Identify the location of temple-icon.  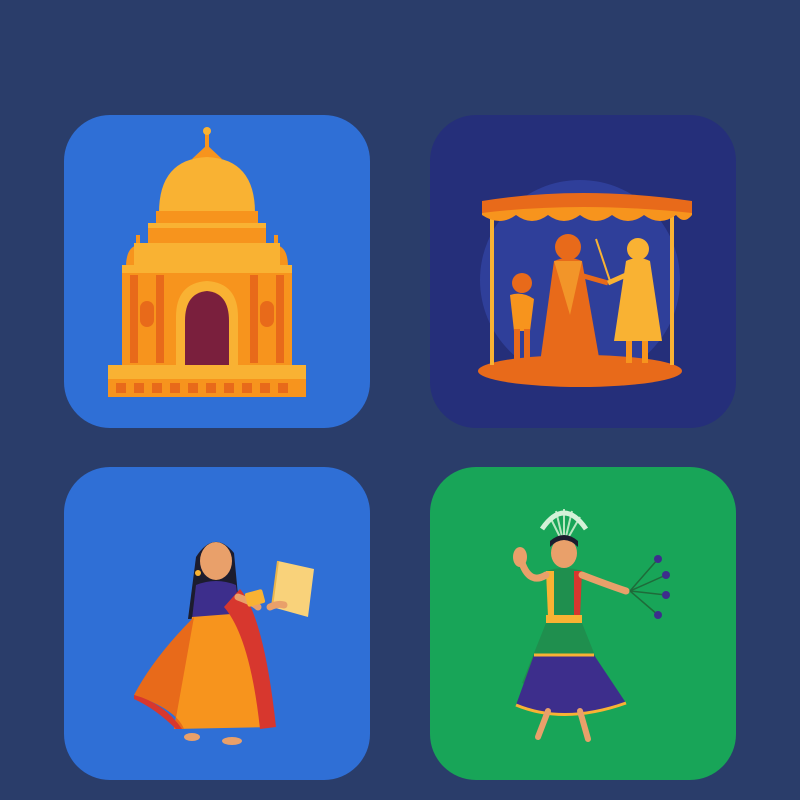
(217, 271).